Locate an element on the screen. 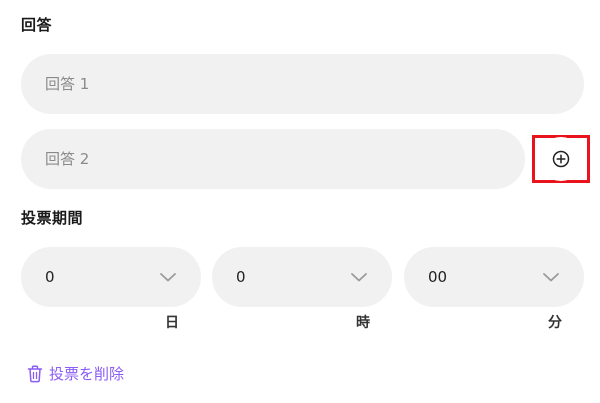 The width and height of the screenshot is (600, 403). minutes-select: 00 is located at coordinates (494, 277).